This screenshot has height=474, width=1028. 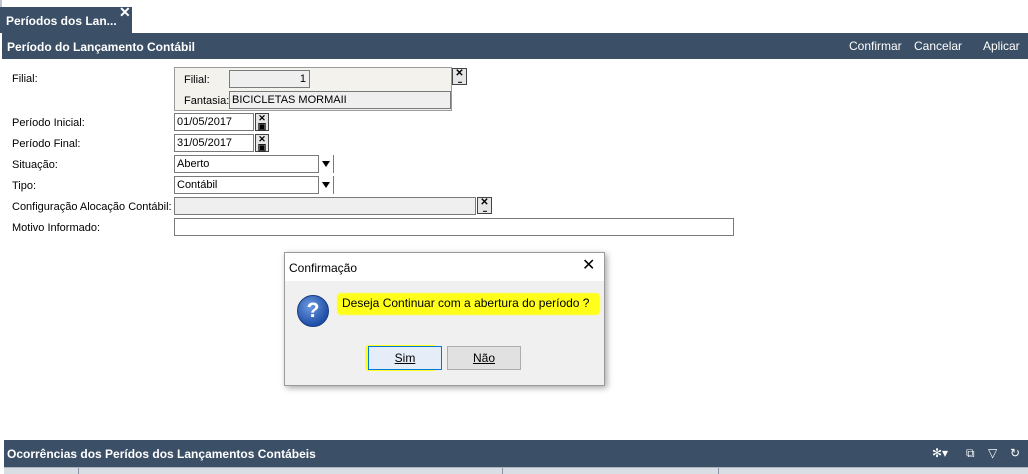 I want to click on form-title: Período do Lançamento Contábil, so click(x=101, y=47).